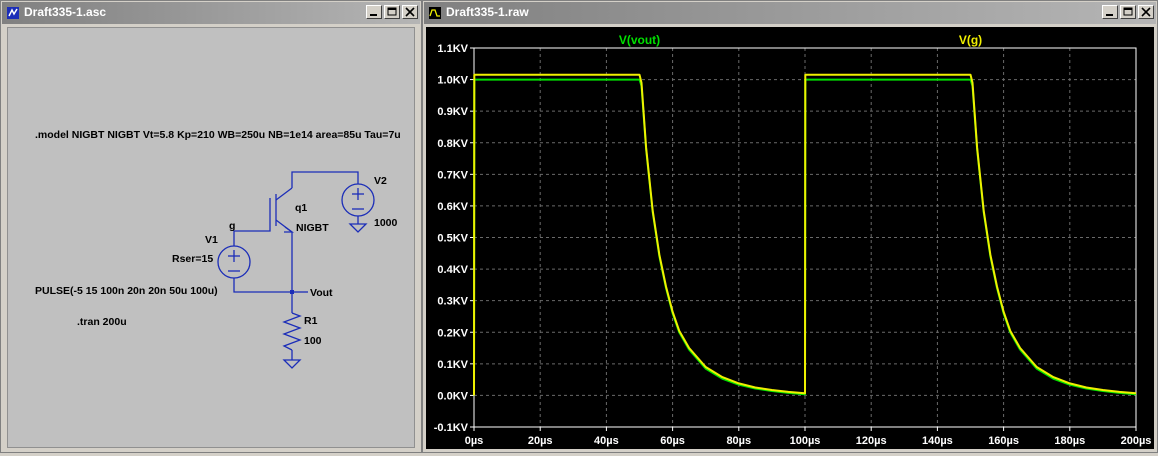 The image size is (1158, 456). What do you see at coordinates (234, 262) in the screenshot?
I see `v1-source-symbol` at bounding box center [234, 262].